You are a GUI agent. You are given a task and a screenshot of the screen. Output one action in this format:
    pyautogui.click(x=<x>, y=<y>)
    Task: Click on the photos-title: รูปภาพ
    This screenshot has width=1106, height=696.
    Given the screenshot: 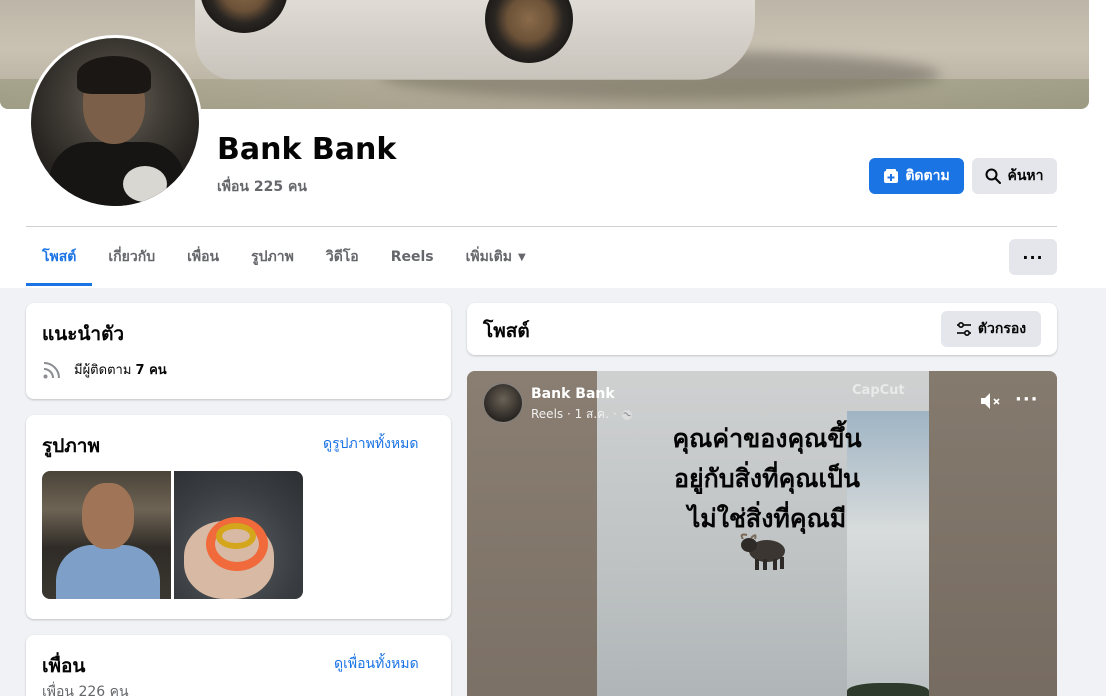 What is the action you would take?
    pyautogui.click(x=71, y=446)
    